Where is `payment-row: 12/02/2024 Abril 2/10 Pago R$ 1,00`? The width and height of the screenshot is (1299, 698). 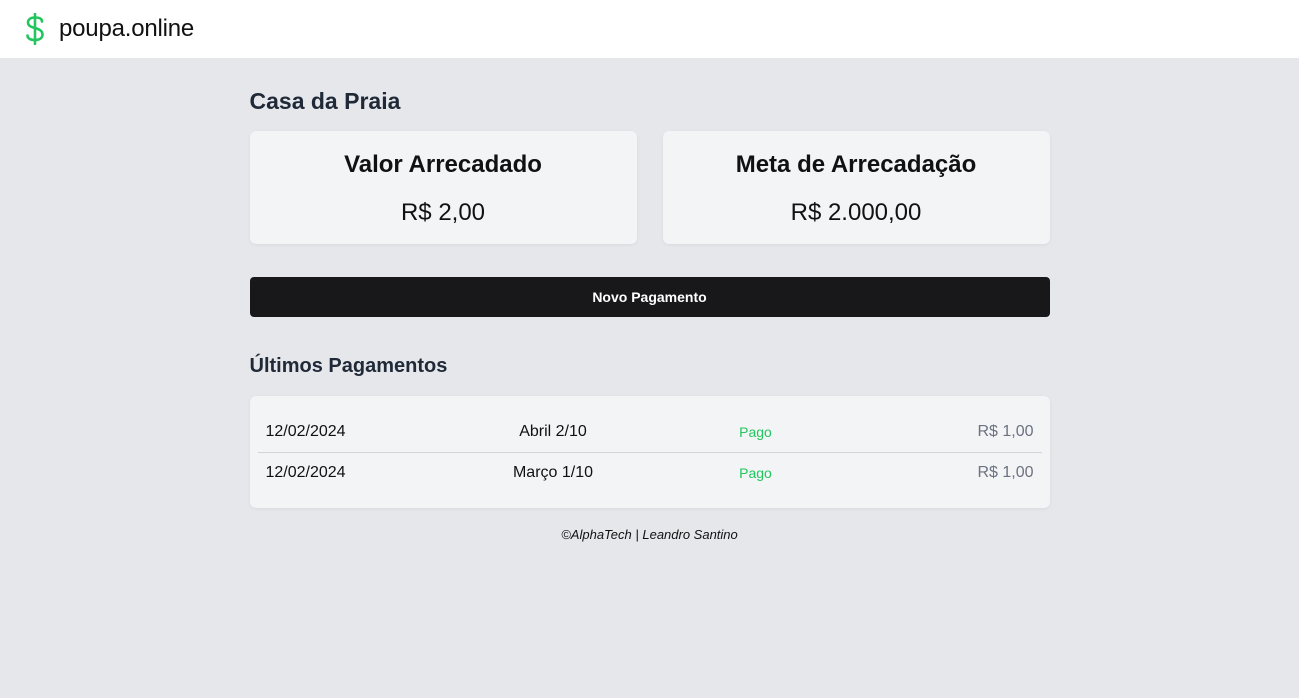
payment-row: 12/02/2024 Abril 2/10 Pago R$ 1,00 is located at coordinates (650, 432).